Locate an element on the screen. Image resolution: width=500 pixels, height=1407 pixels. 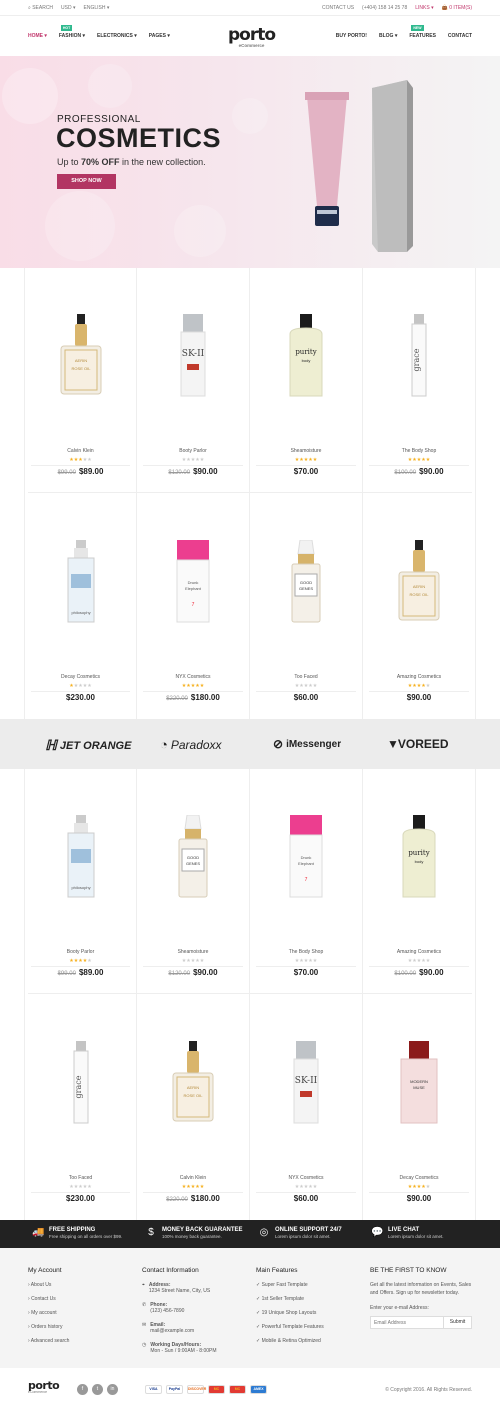
product-card: grace The Body Shop ★★★★★ $100.00 $90.00 is located at coordinates (419, 381).